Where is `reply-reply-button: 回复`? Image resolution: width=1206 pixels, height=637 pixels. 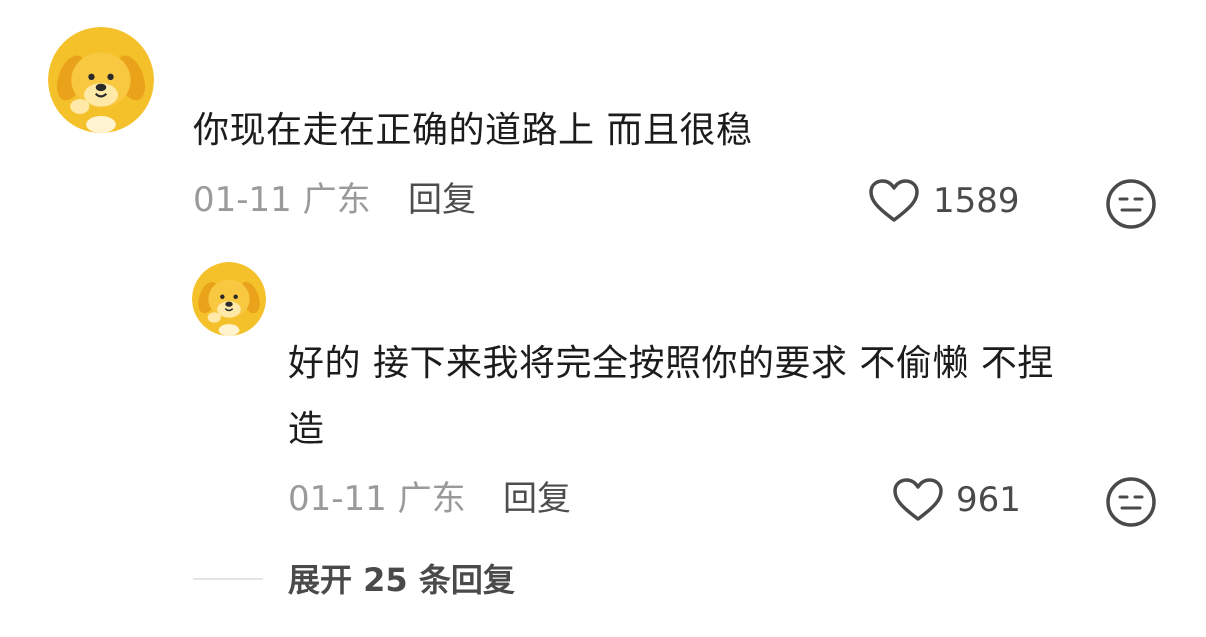 reply-reply-button: 回复 is located at coordinates (537, 499).